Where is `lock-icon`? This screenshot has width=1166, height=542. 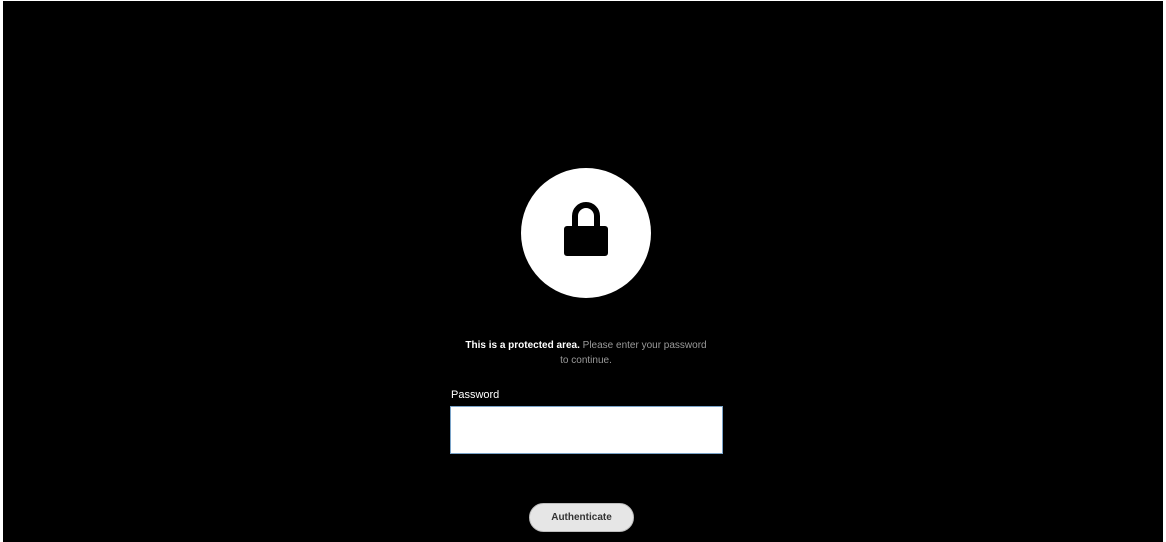
lock-icon is located at coordinates (586, 229).